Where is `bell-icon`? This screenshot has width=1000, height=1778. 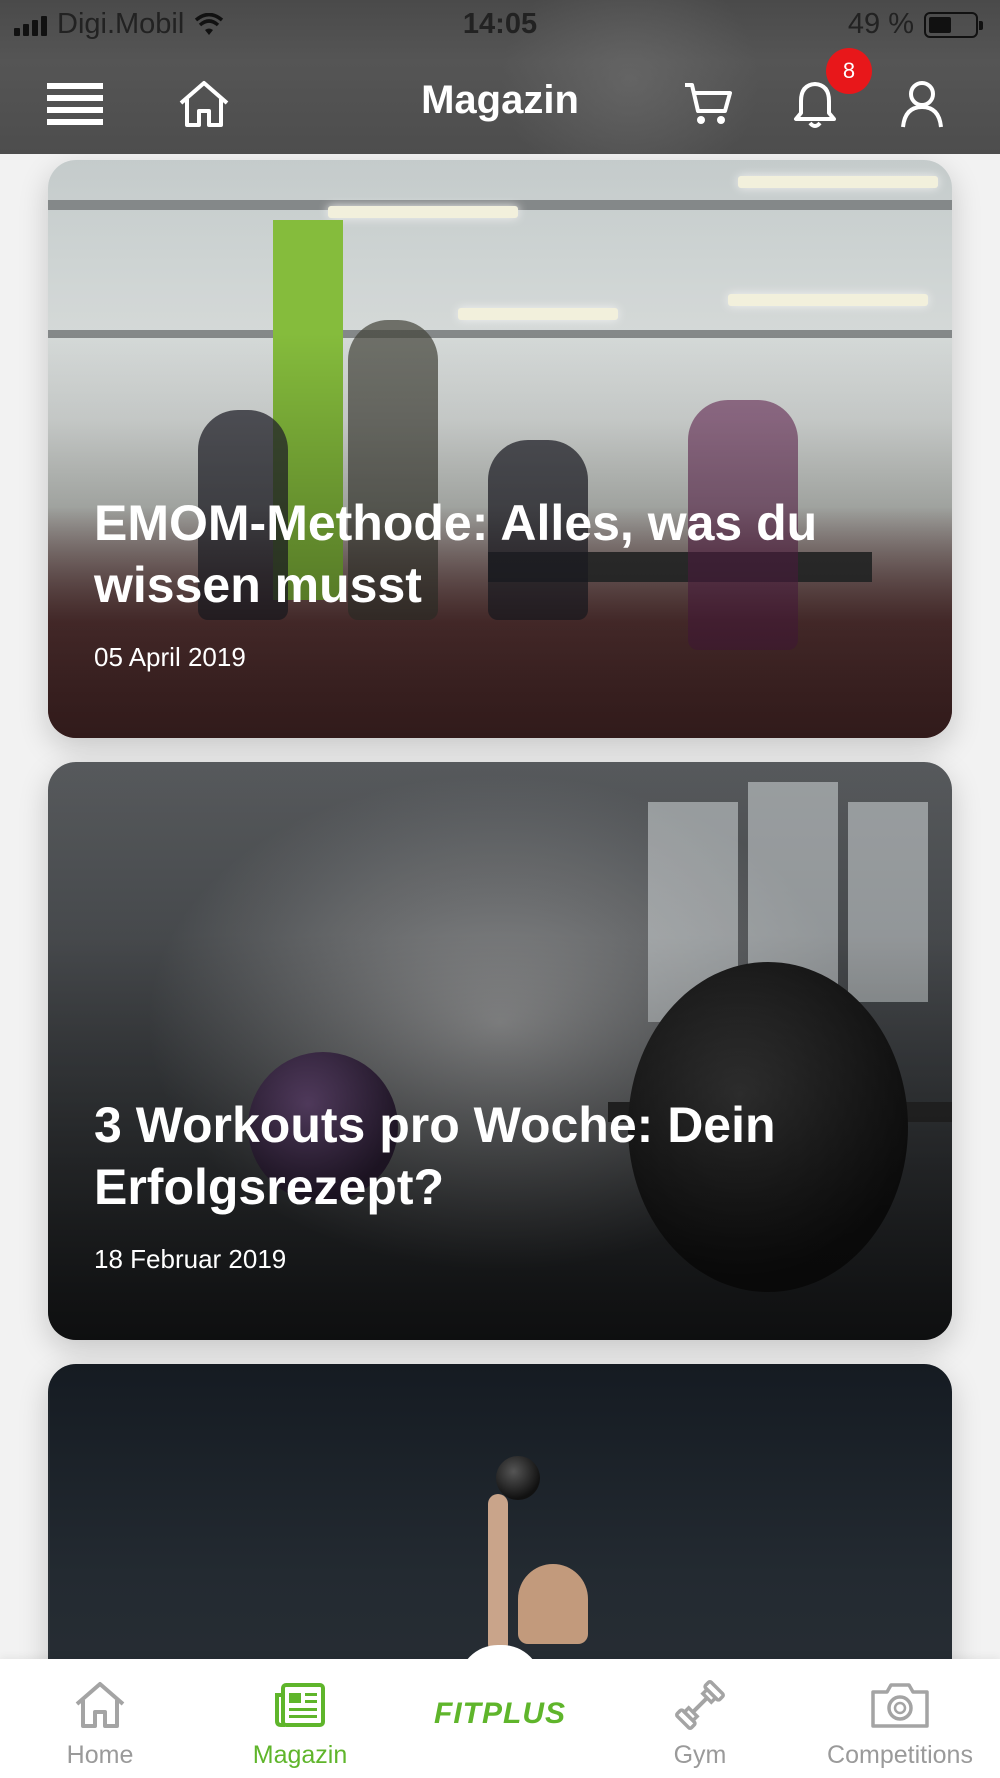
bell-icon is located at coordinates (815, 105).